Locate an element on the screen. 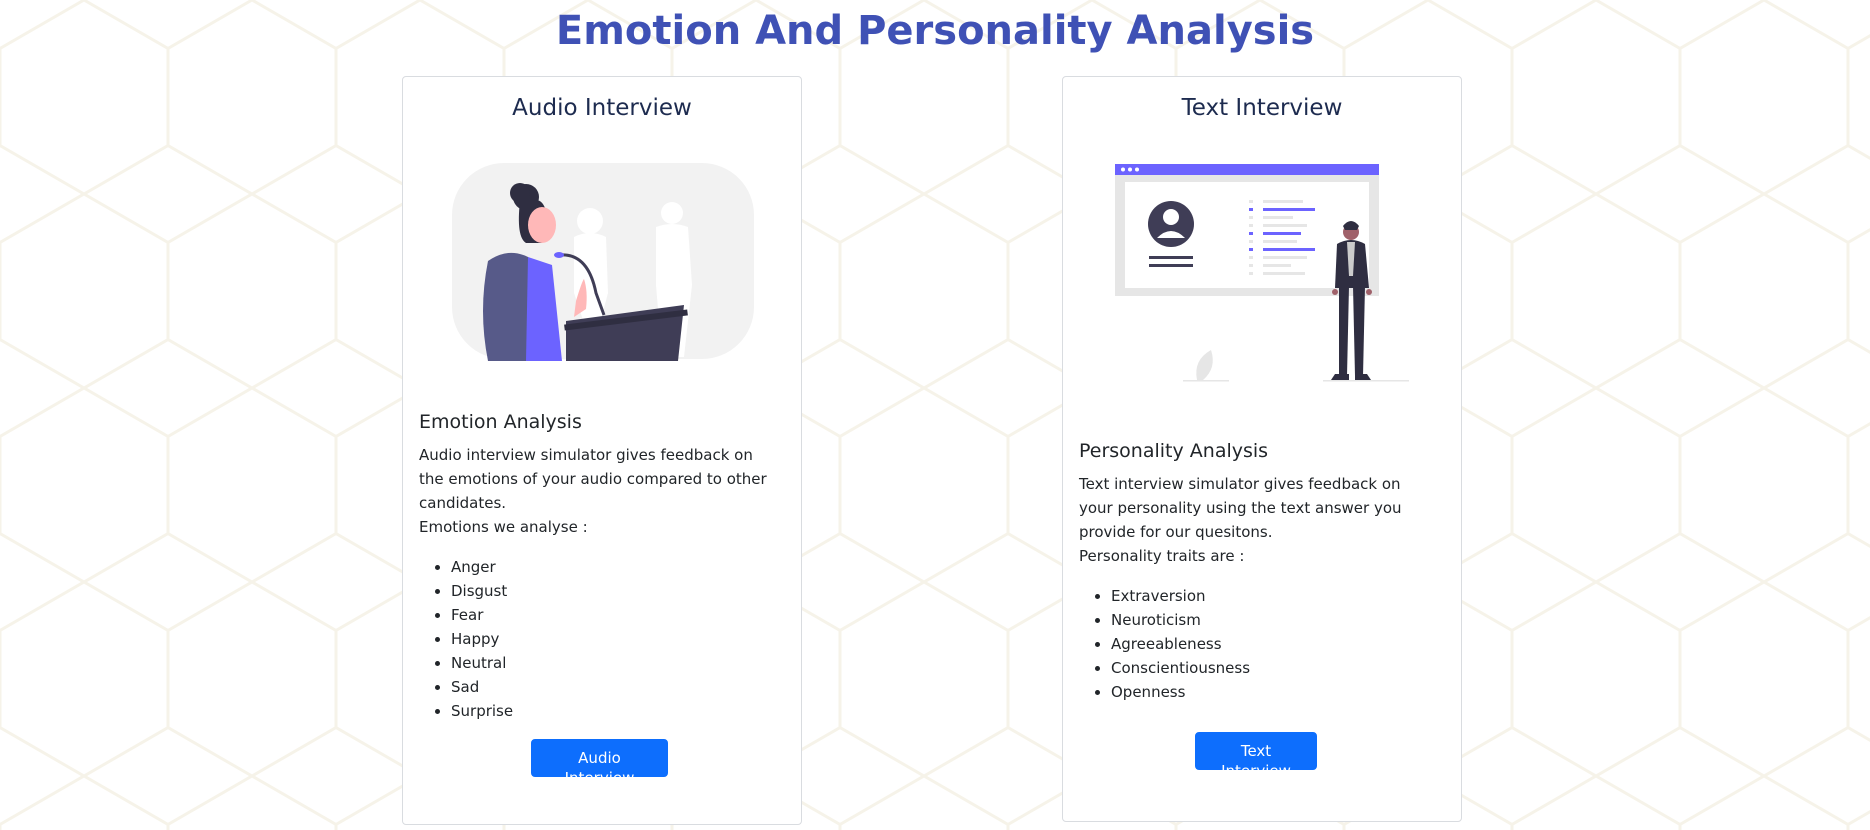 This screenshot has width=1870, height=830. personality-analysis-heading: Personality Analysis is located at coordinates (1174, 451).